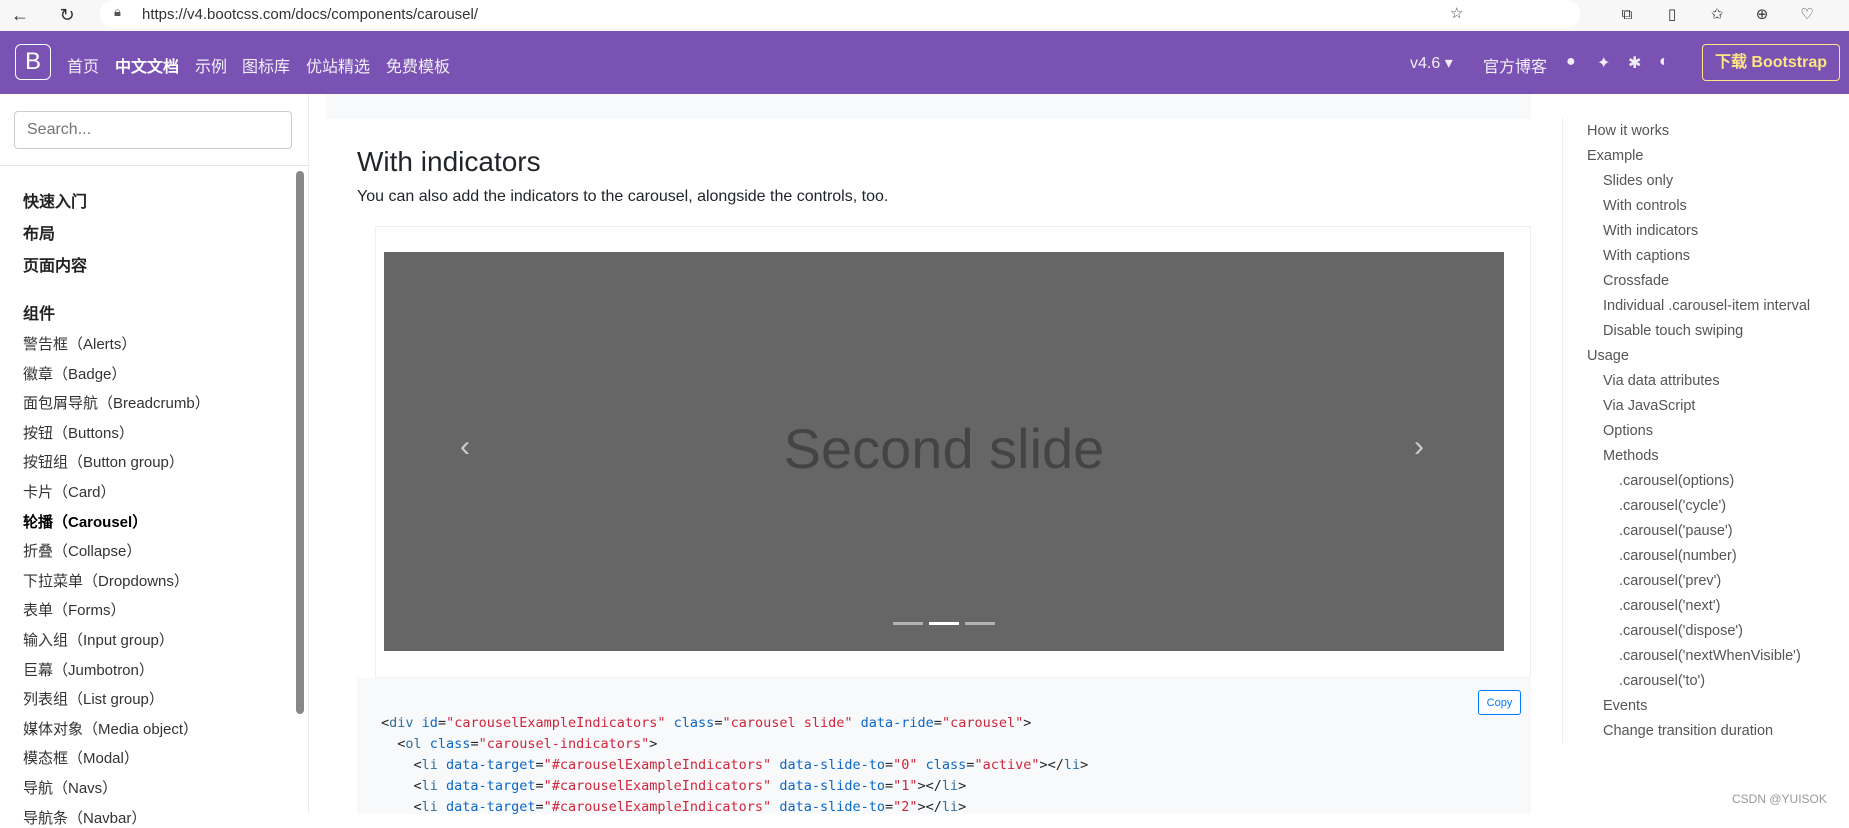  Describe the element at coordinates (1634, 63) in the screenshot. I see `slack-icon: ✱` at that location.